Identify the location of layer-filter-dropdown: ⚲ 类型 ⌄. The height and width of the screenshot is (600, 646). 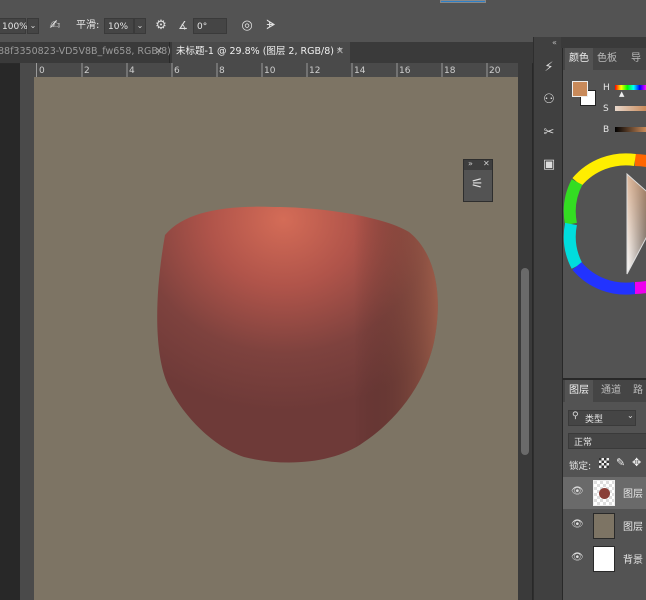
(602, 418).